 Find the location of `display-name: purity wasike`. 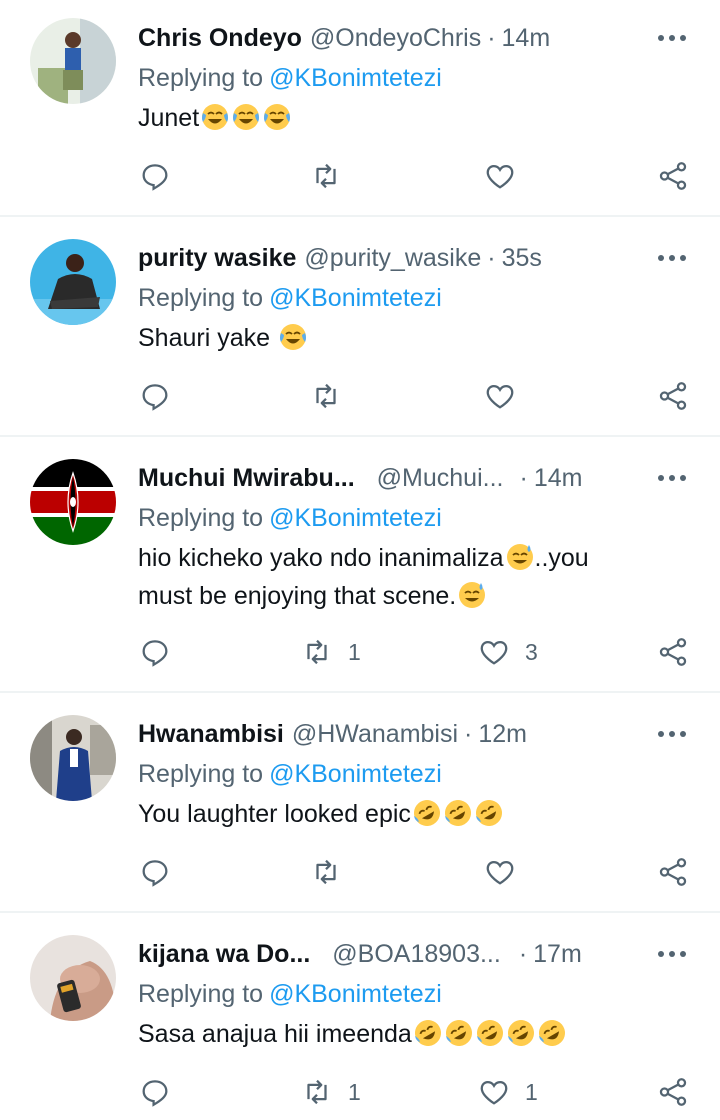

display-name: purity wasike is located at coordinates (217, 258).